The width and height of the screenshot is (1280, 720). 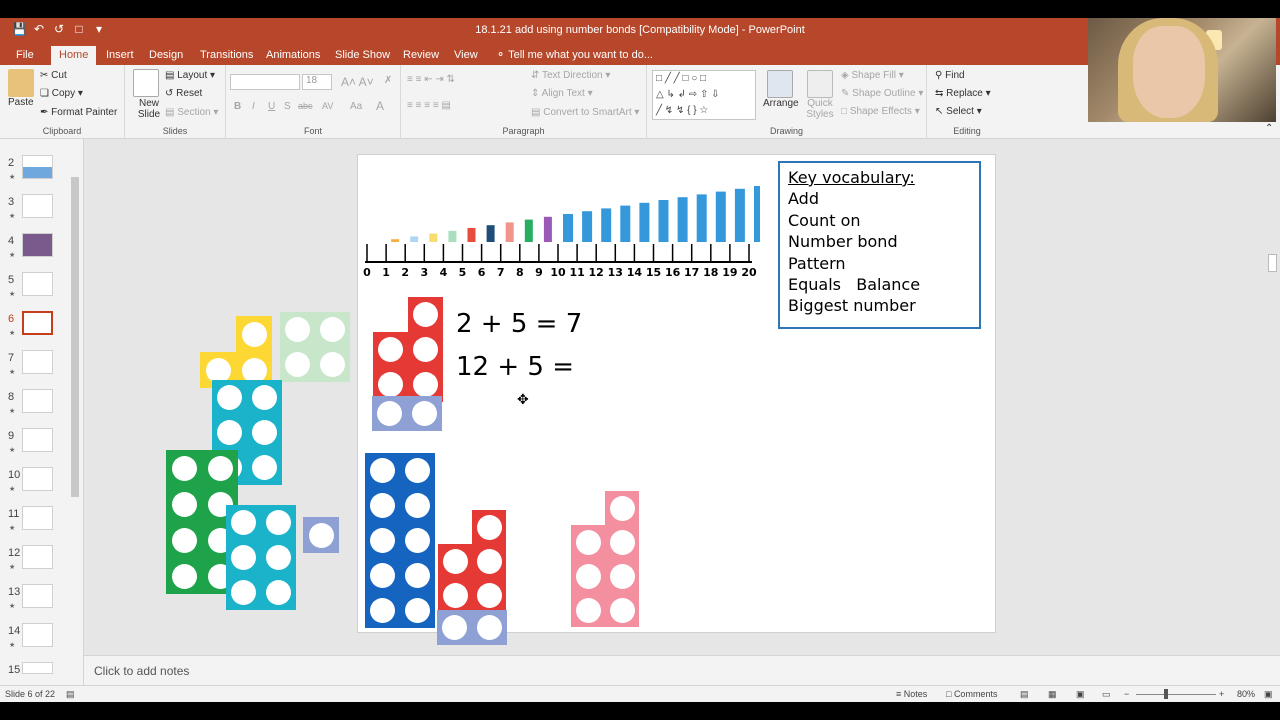 What do you see at coordinates (466, 55) in the screenshot?
I see `tab-view: View` at bounding box center [466, 55].